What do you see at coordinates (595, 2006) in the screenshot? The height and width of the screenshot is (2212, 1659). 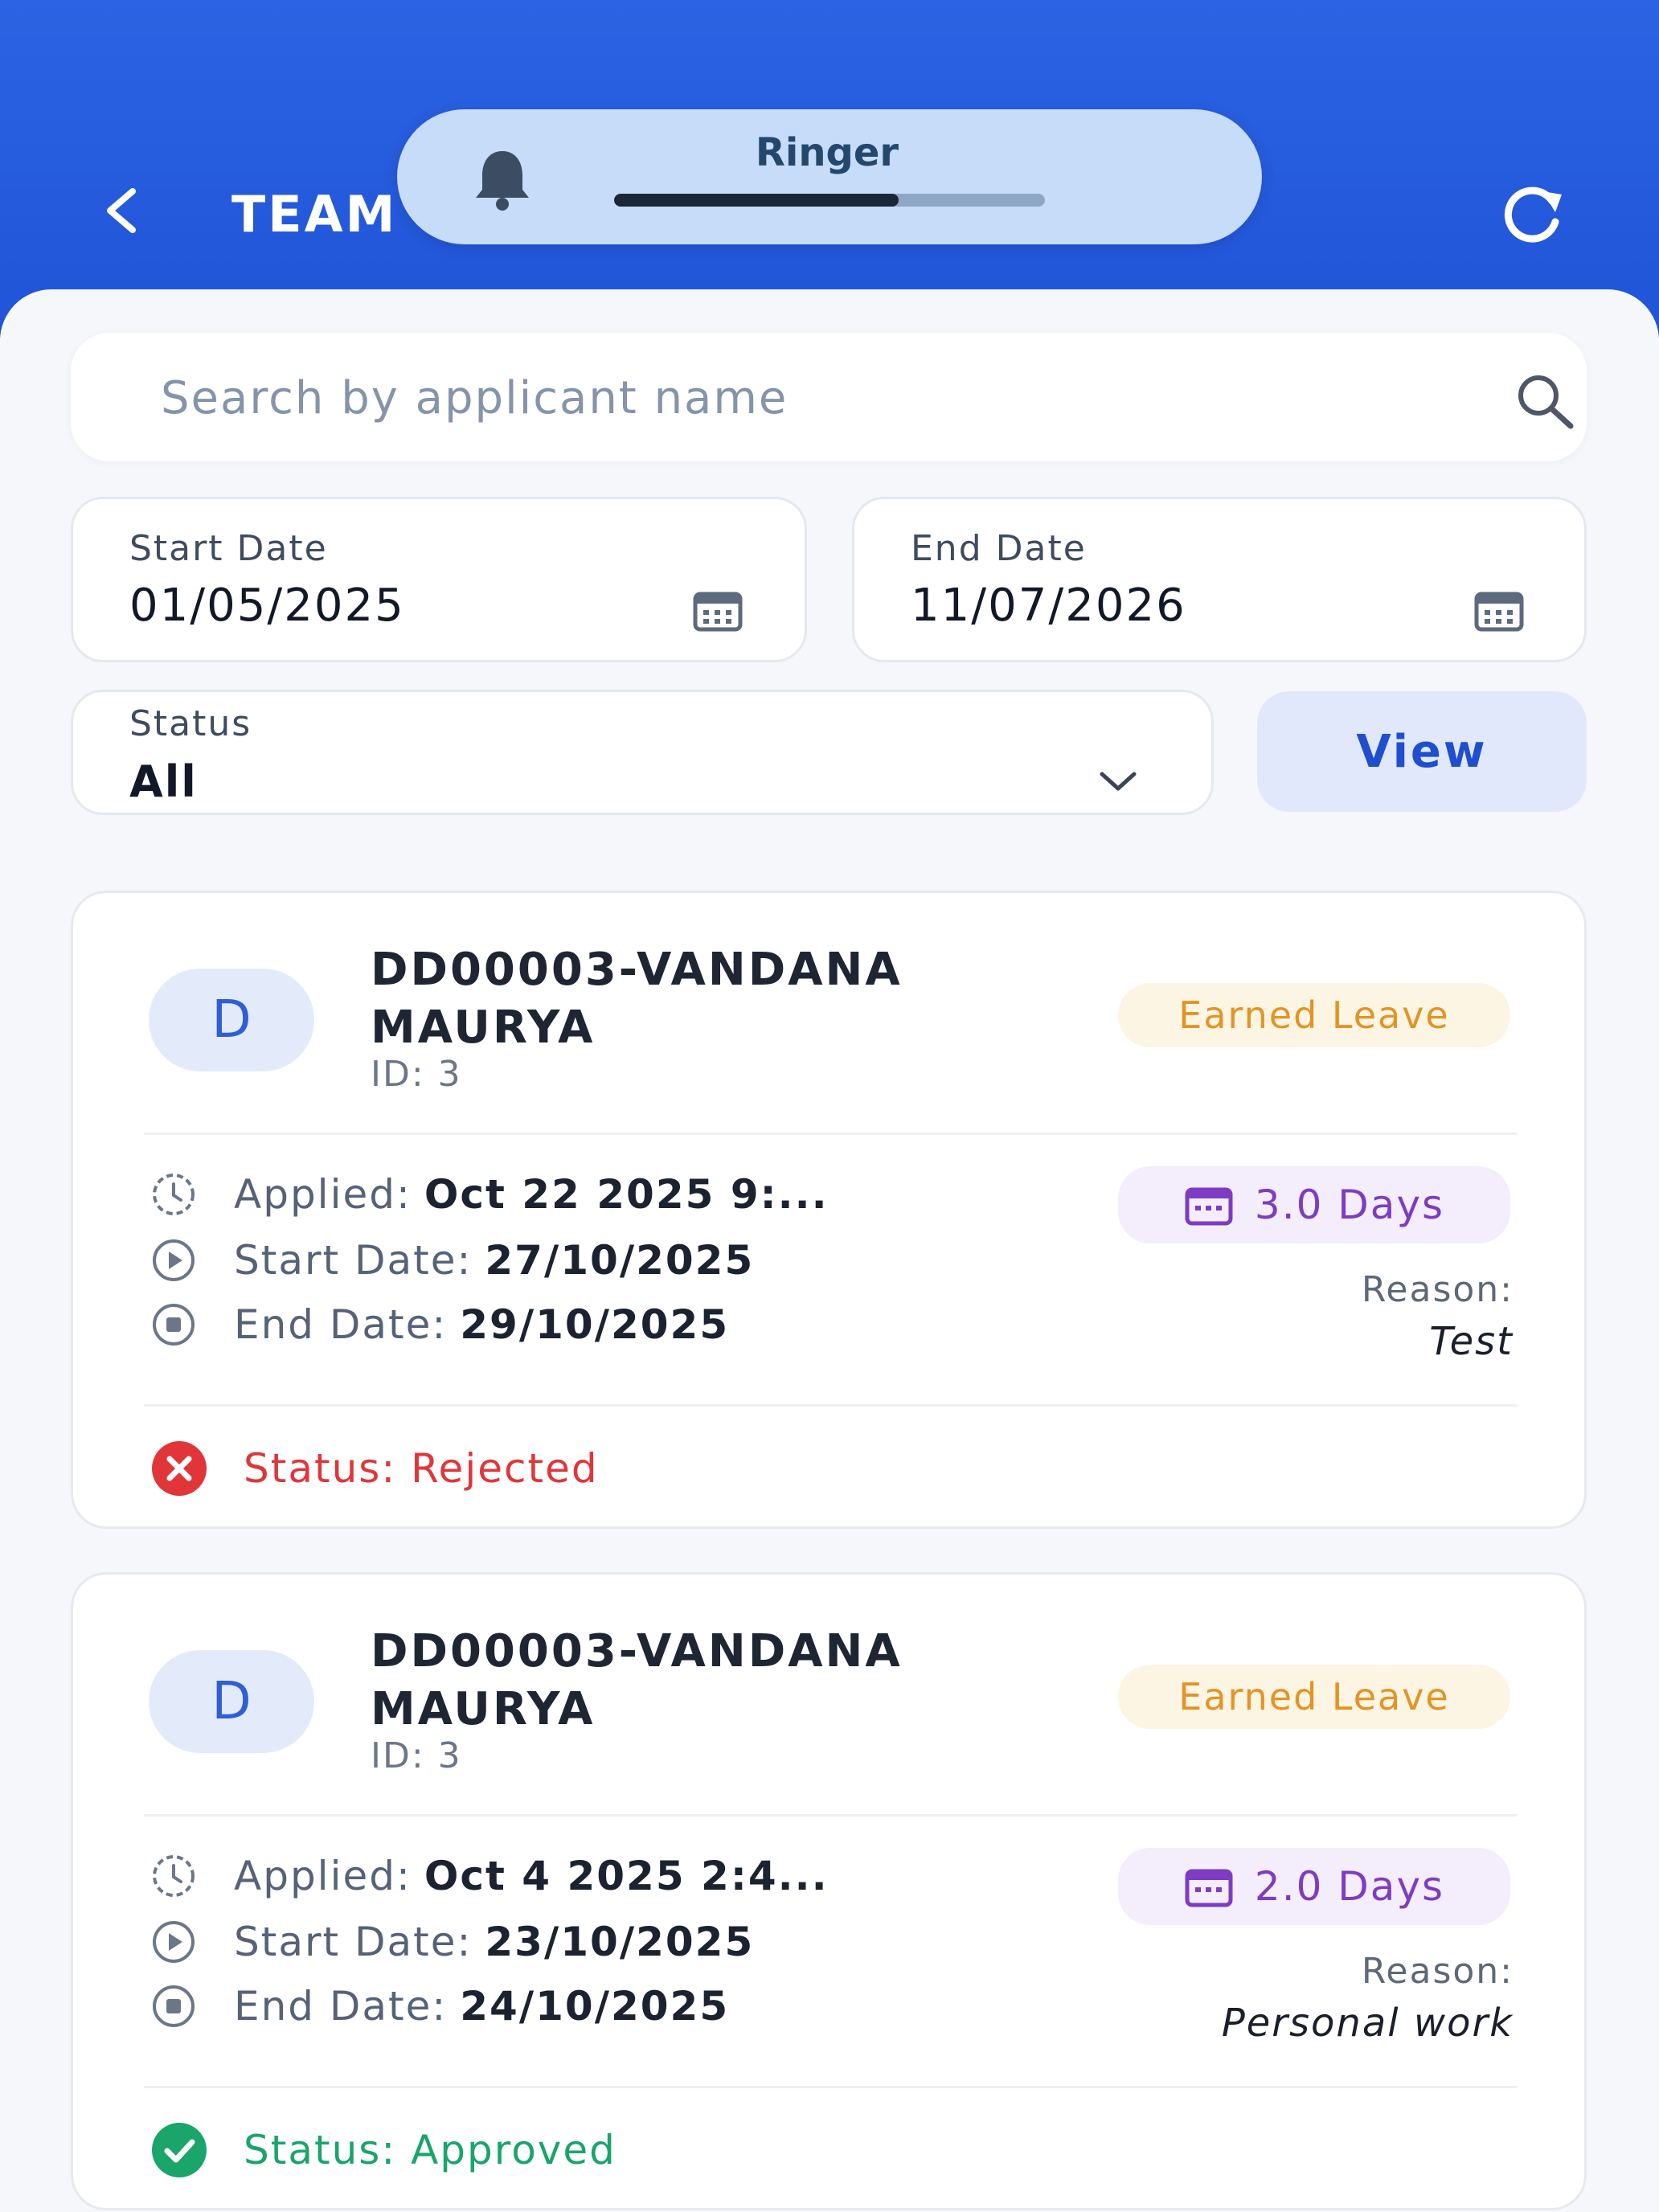 I see `end-date-value: 24/10/2025` at bounding box center [595, 2006].